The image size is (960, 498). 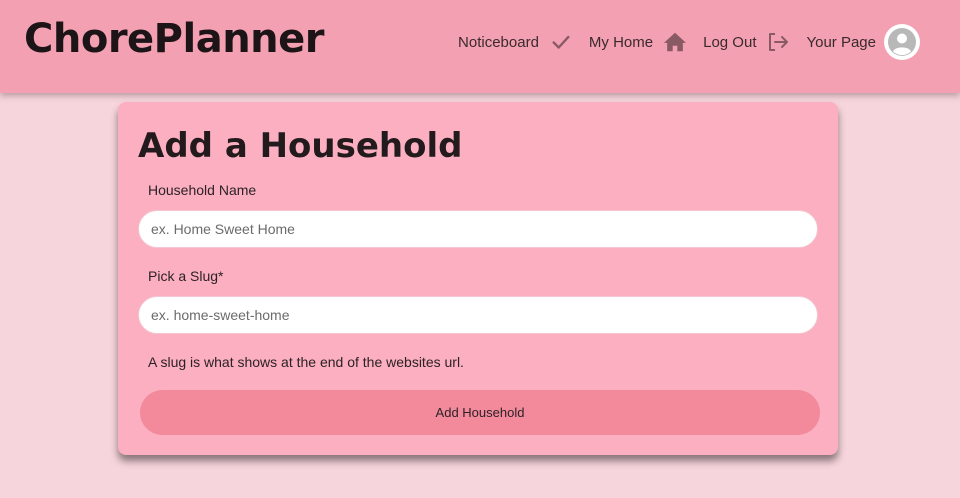 I want to click on main-nav: Noticeboard My Home Log Out Your Page, so click(x=681, y=42).